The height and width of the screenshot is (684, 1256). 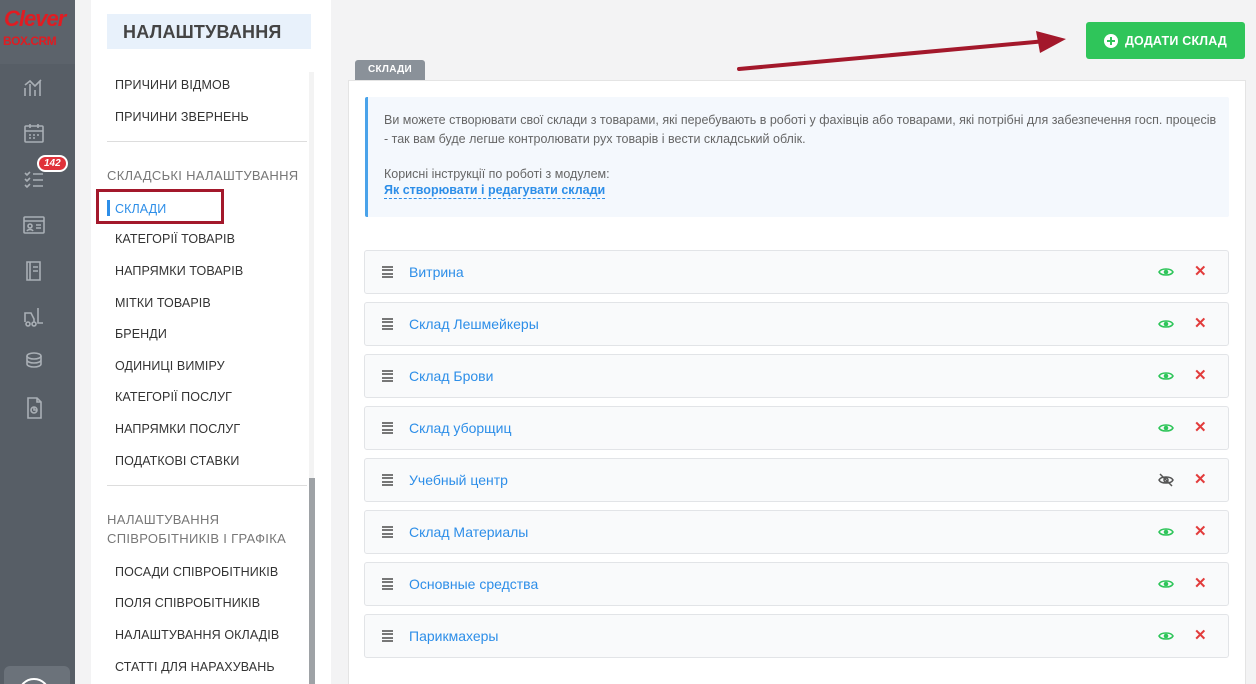 What do you see at coordinates (495, 191) in the screenshot?
I see `instructions-link: Як створювати і редагувати склади` at bounding box center [495, 191].